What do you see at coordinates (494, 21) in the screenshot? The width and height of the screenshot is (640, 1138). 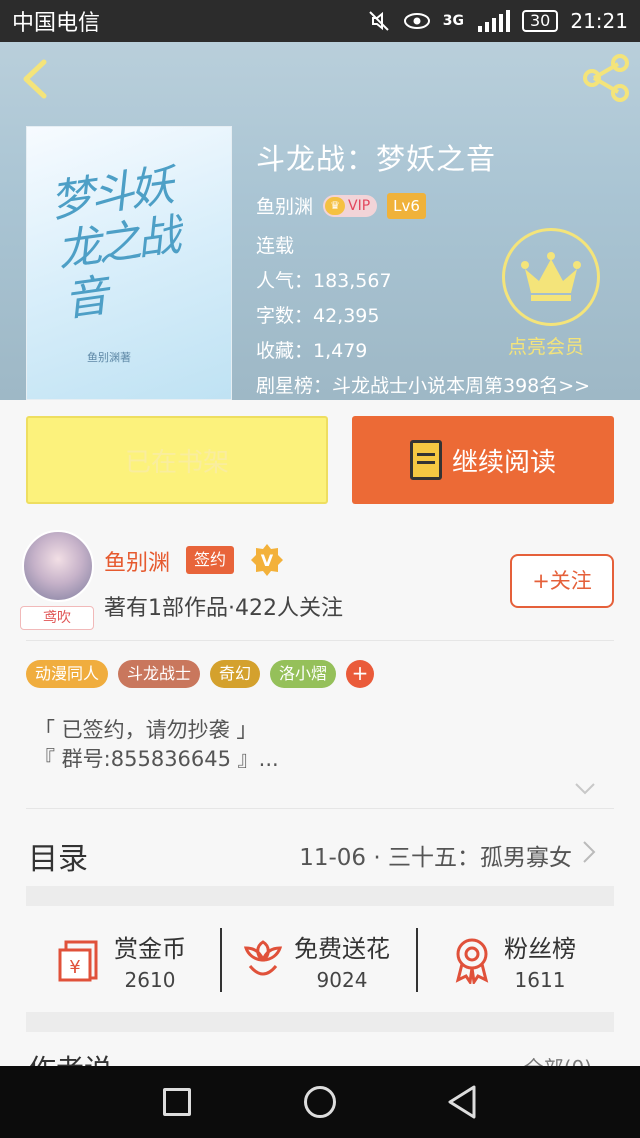 I see `signal-icon` at bounding box center [494, 21].